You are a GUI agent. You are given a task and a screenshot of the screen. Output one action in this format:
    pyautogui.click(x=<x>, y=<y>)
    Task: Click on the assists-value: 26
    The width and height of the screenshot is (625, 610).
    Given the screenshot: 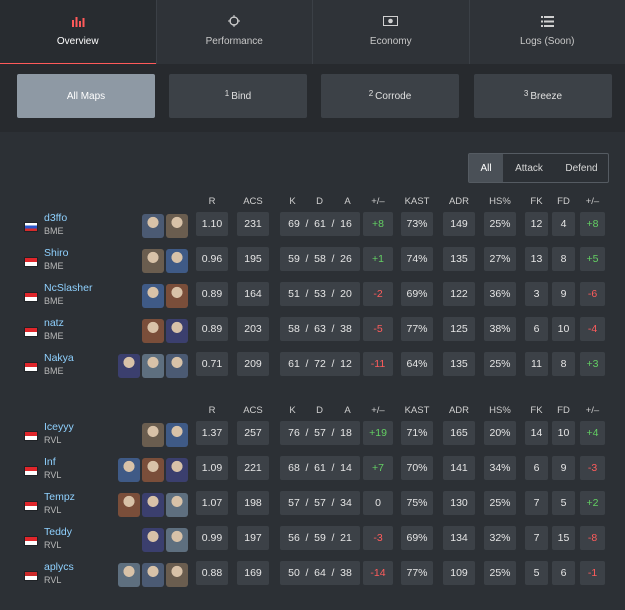 What is the action you would take?
    pyautogui.click(x=346, y=259)
    